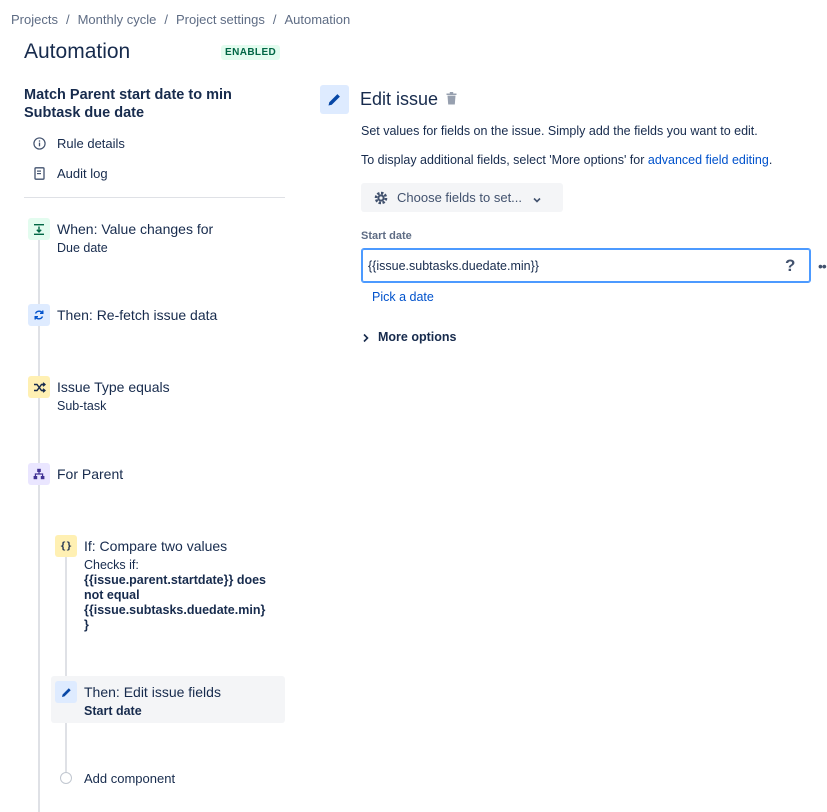  Describe the element at coordinates (112, 595) in the screenshot. I see `component-expression-line: not equal` at that location.